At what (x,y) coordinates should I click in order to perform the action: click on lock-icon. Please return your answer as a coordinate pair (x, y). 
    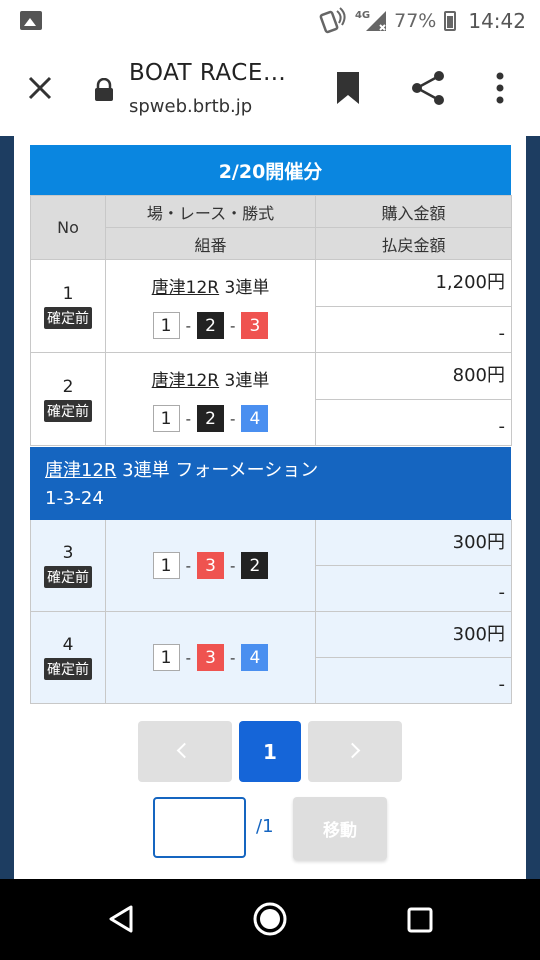
    Looking at the image, I should click on (104, 90).